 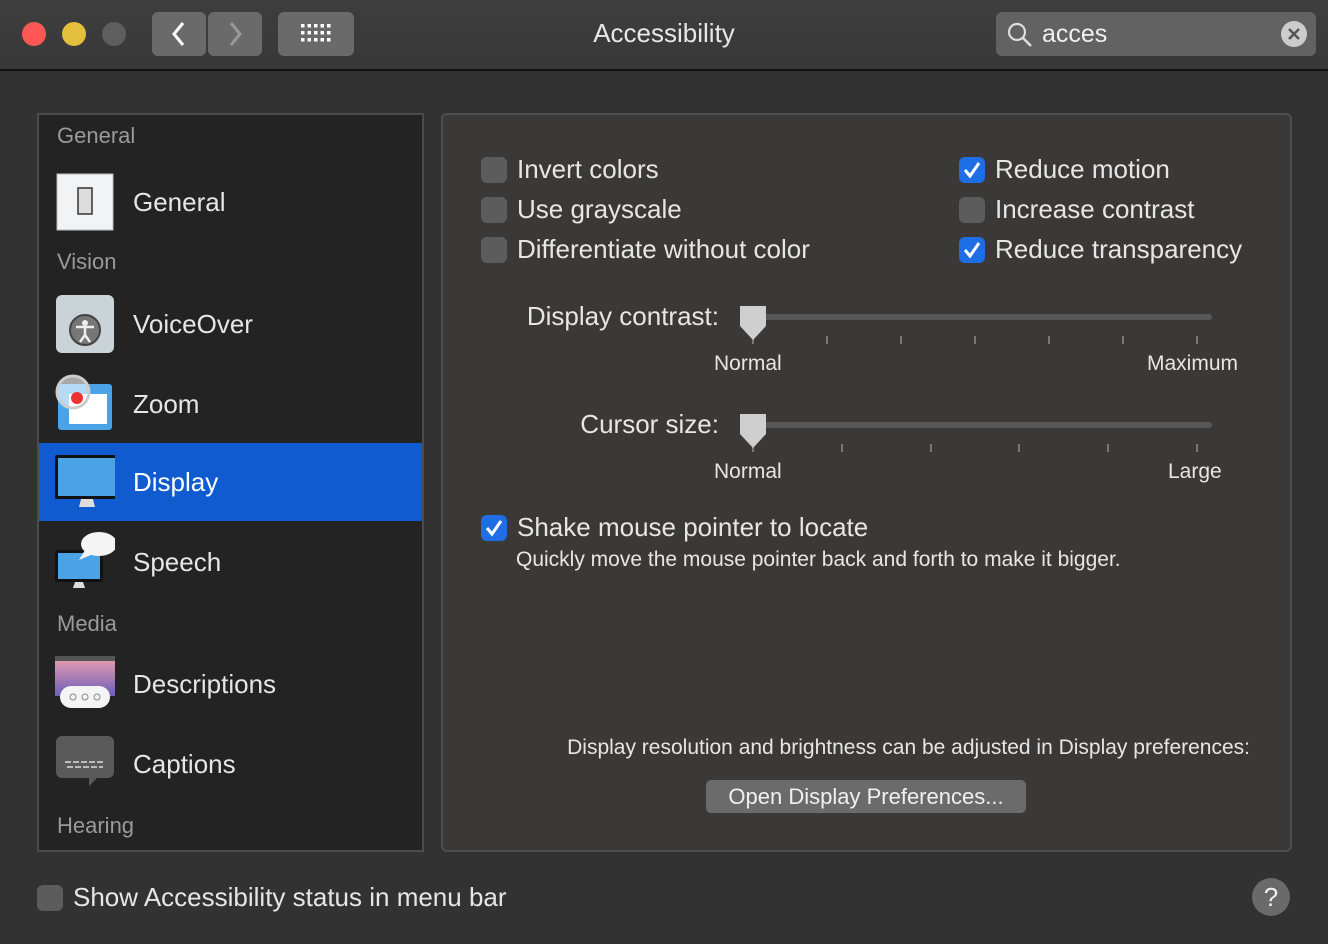 I want to click on option-checkbox: Reduce motion, so click(x=1064, y=169).